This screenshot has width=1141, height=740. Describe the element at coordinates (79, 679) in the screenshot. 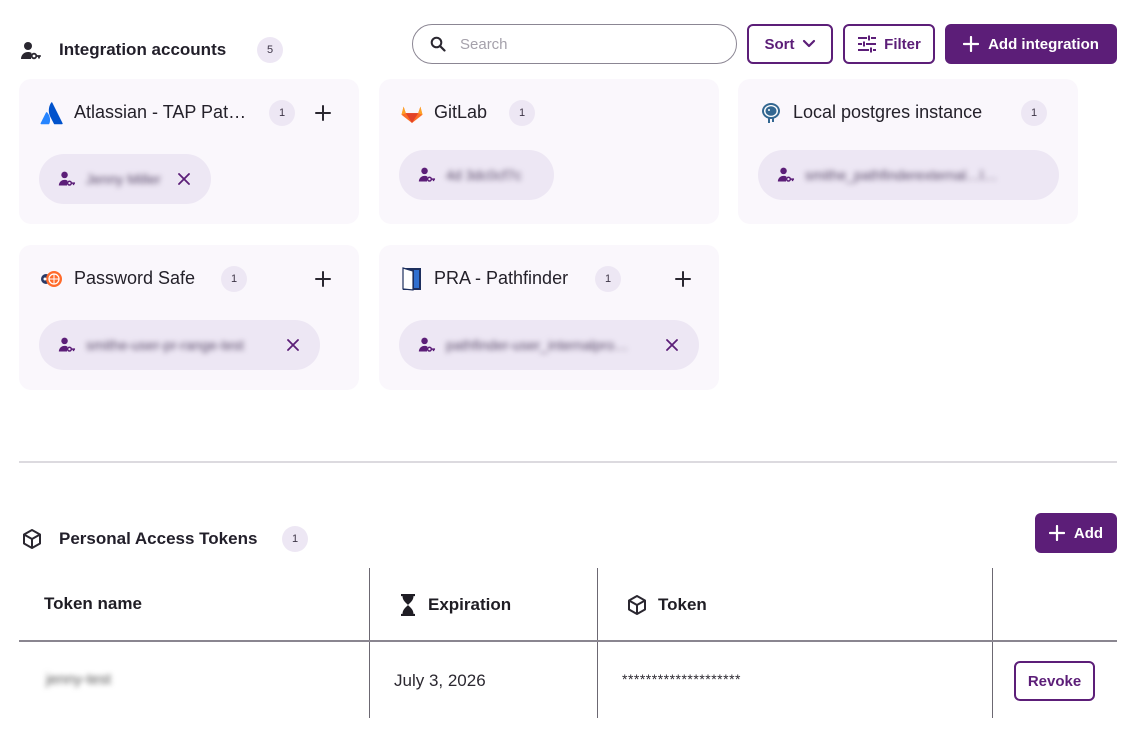

I see `token-name-cell: jenny-test` at that location.